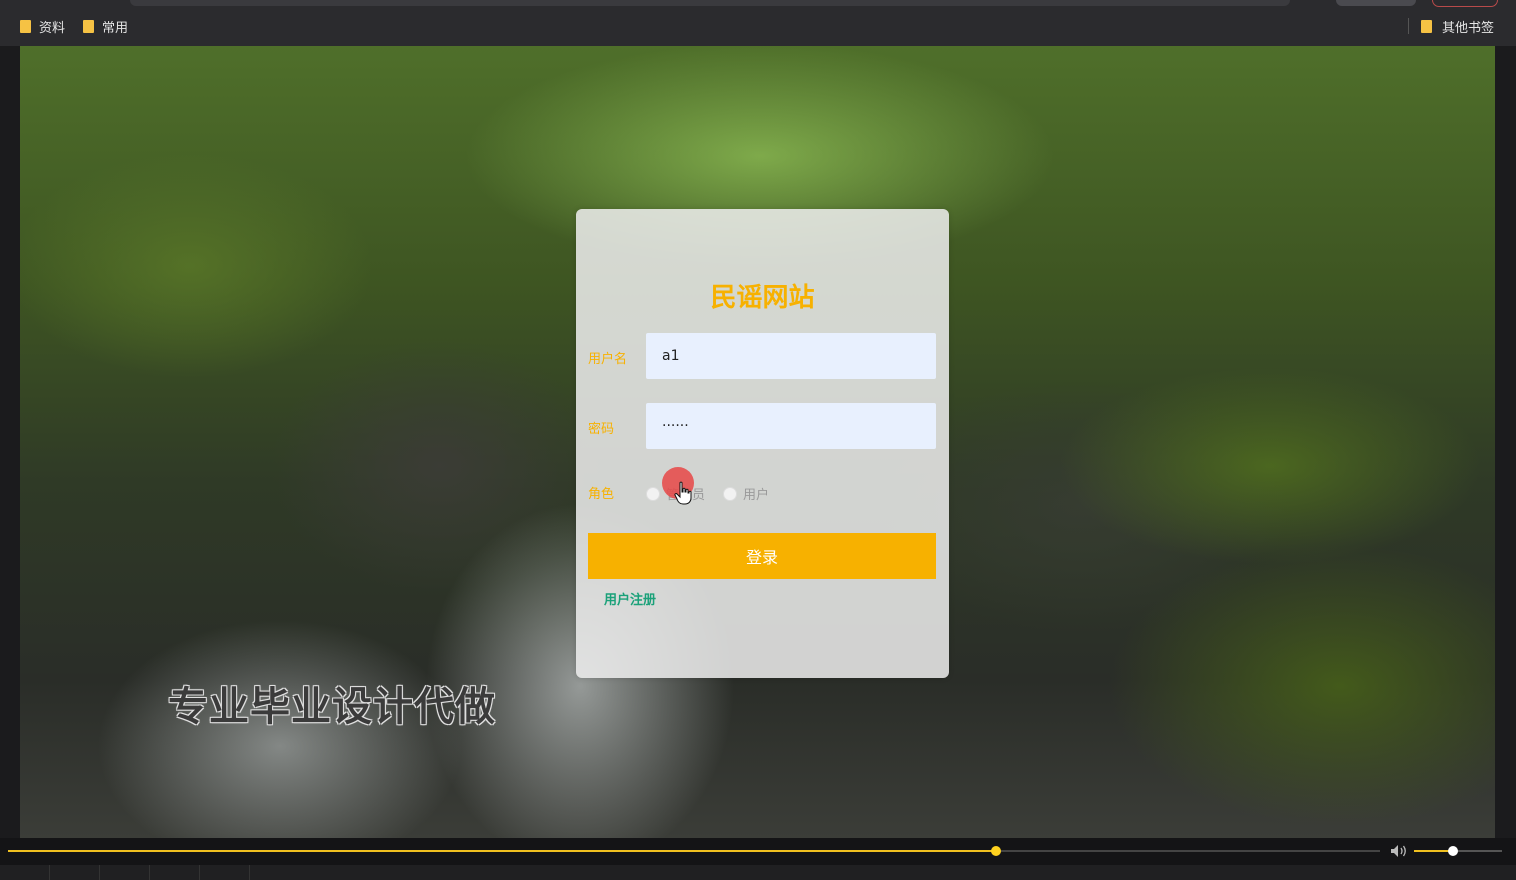  Describe the element at coordinates (608, 359) in the screenshot. I see `username-label: 用户名` at that location.